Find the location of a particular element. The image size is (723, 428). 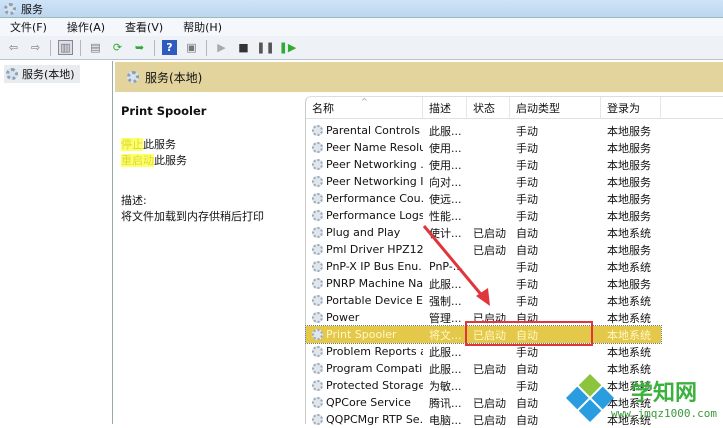

watermark: 学知网 www.jmqz1000.com is located at coordinates (641, 397).